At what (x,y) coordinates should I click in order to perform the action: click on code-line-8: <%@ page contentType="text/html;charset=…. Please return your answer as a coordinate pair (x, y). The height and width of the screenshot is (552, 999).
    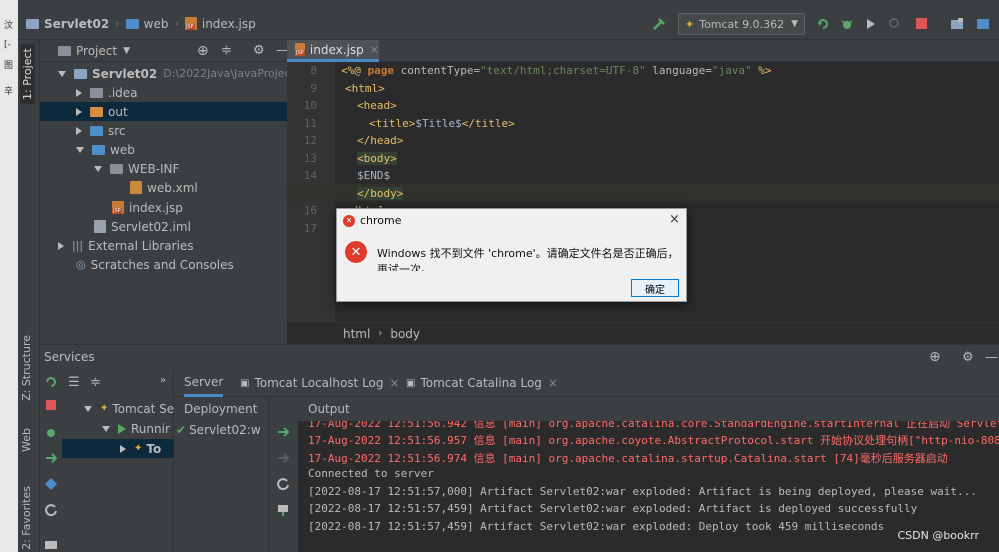
    Looking at the image, I should click on (556, 70).